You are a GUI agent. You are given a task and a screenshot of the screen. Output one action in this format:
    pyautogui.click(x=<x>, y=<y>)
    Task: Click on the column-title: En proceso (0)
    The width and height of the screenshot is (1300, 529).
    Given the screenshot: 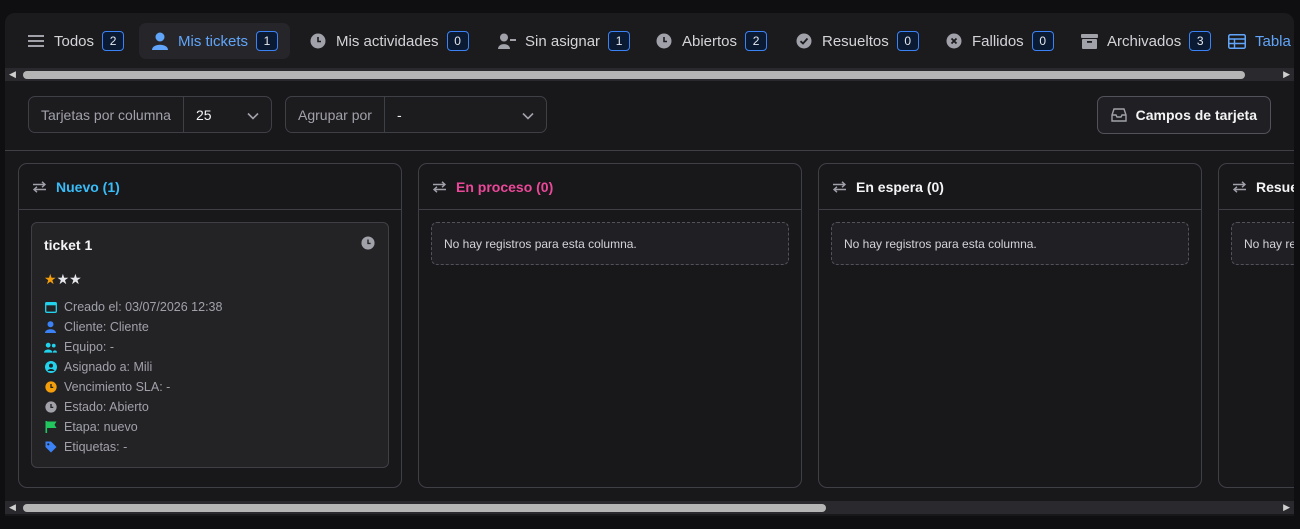 What is the action you would take?
    pyautogui.click(x=505, y=186)
    